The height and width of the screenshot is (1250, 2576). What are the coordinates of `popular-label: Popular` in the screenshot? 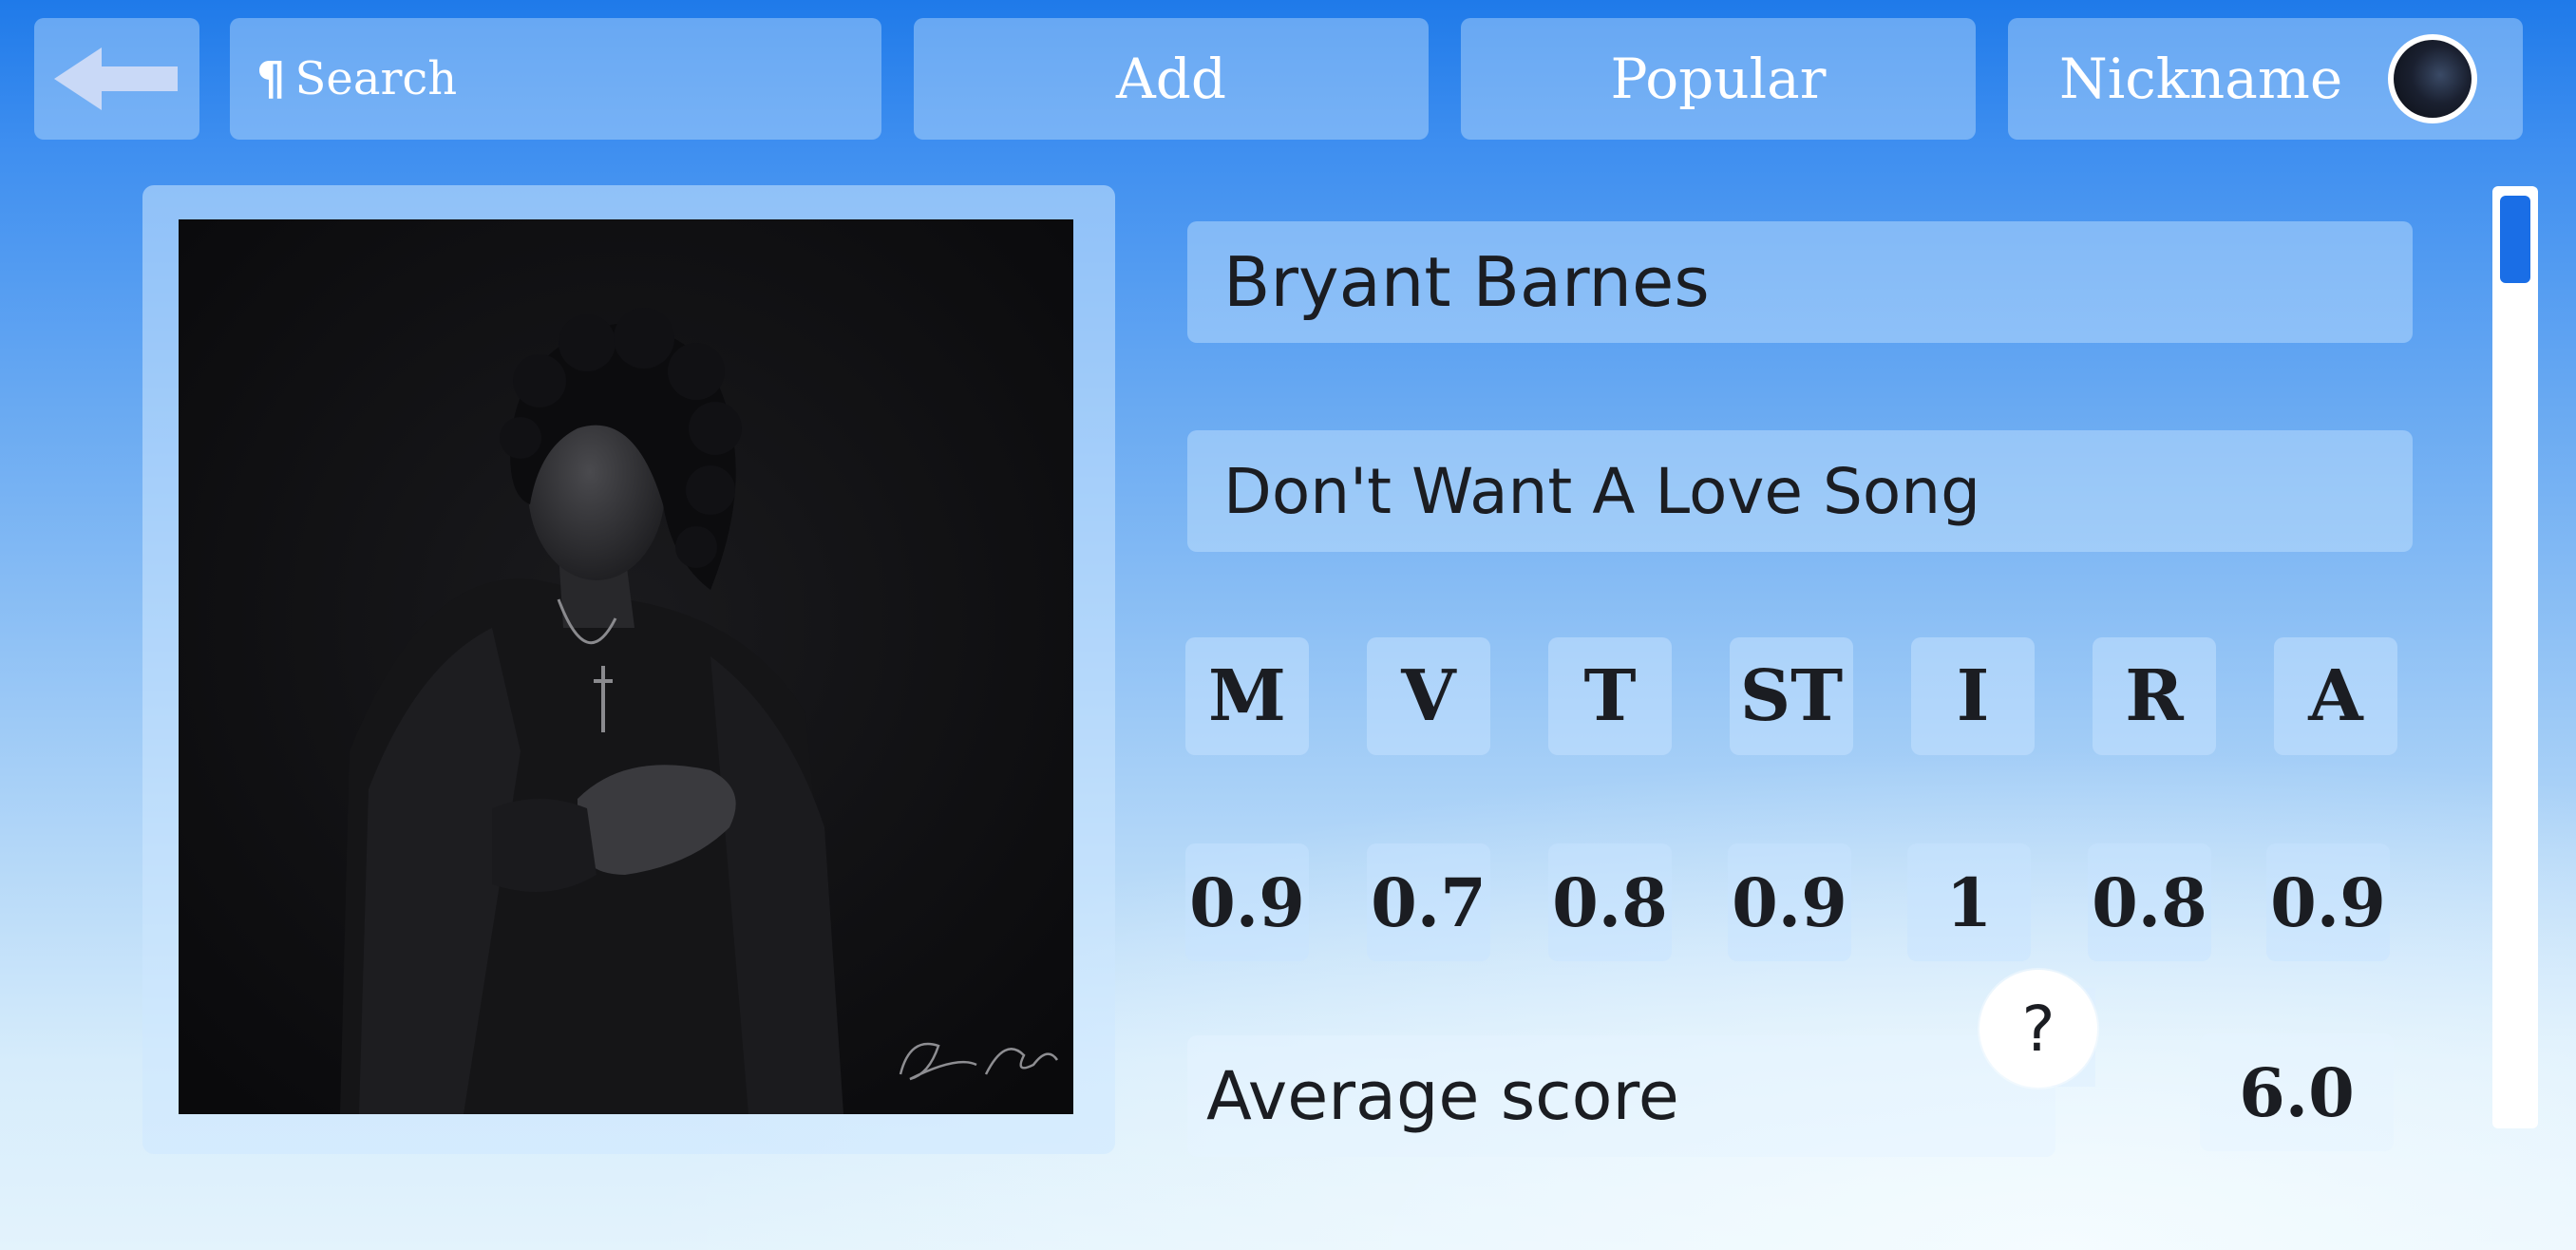 It's located at (1718, 79).